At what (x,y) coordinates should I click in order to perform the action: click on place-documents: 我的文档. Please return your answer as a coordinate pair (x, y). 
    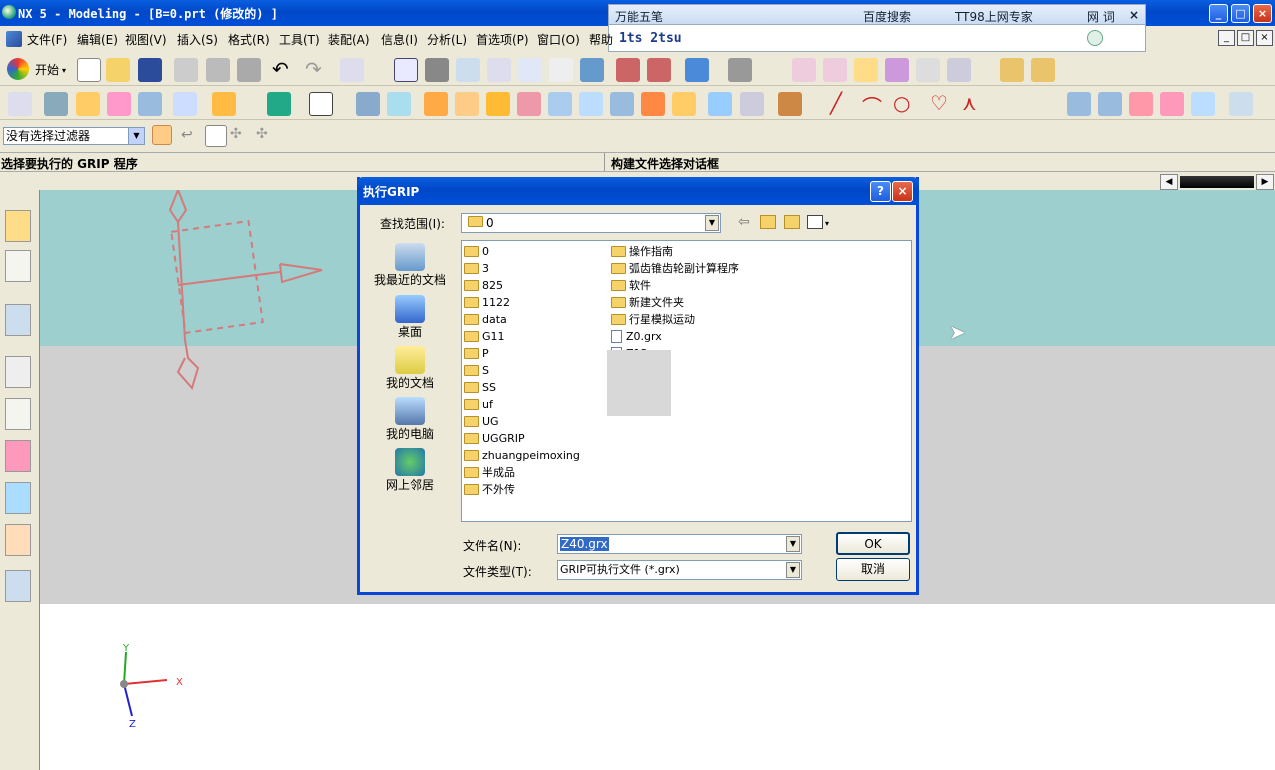
    Looking at the image, I should click on (410, 371).